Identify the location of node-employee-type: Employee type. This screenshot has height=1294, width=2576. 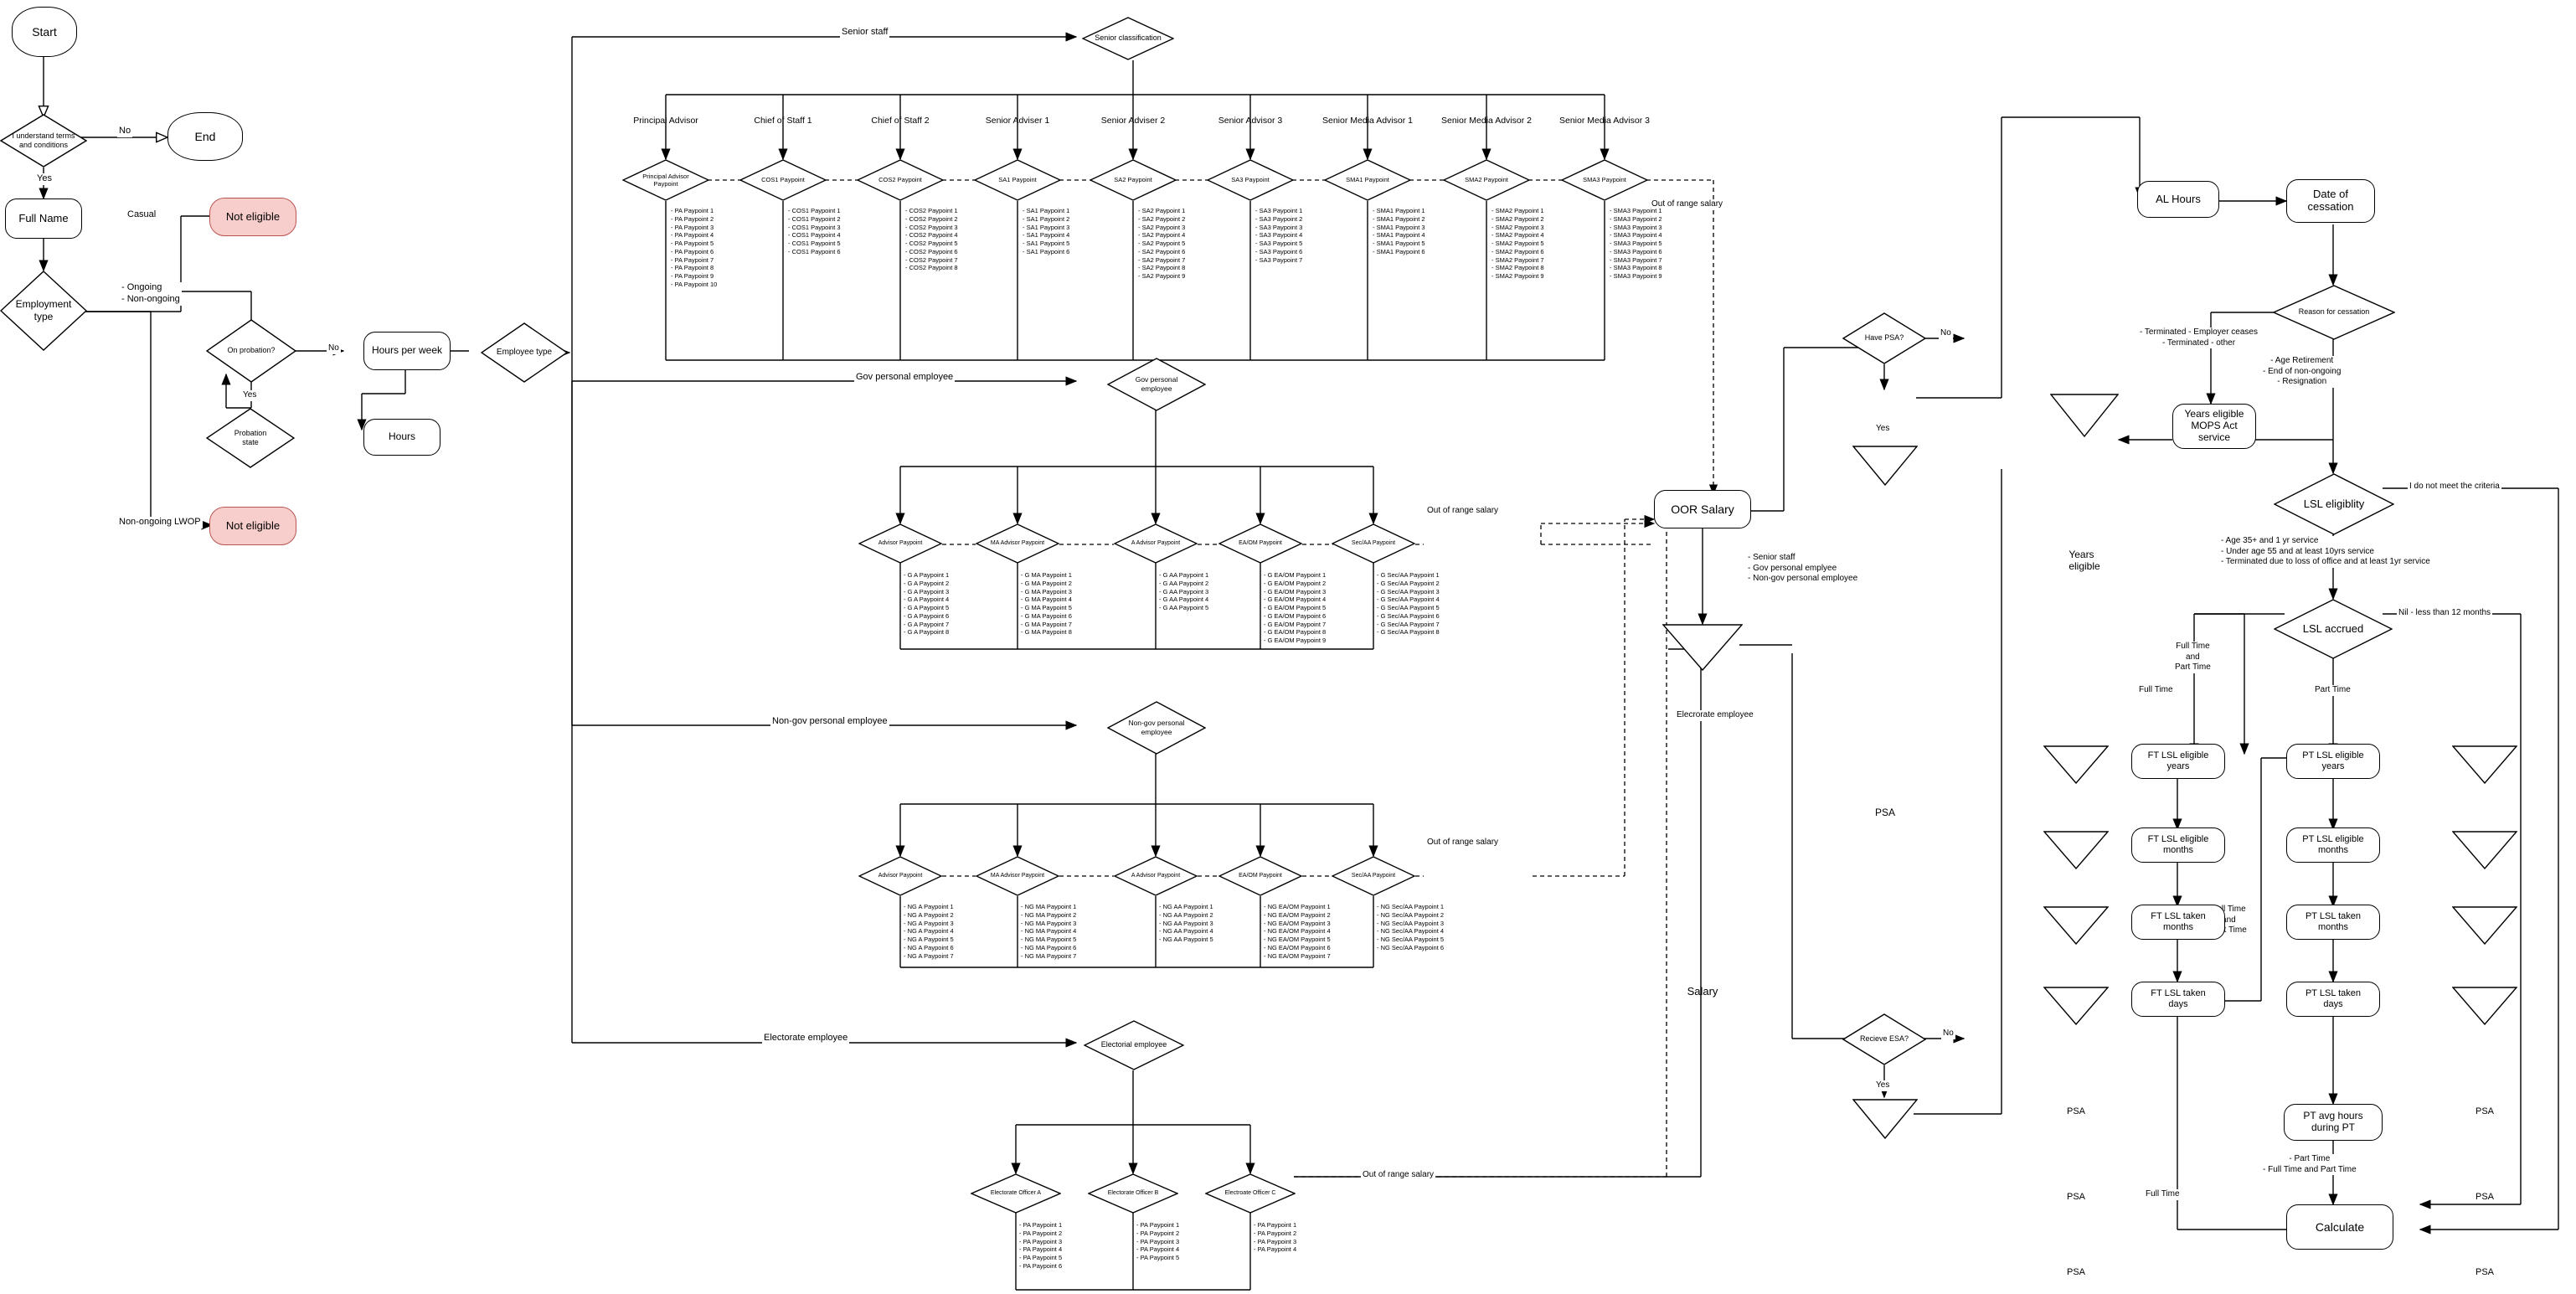
(524, 353).